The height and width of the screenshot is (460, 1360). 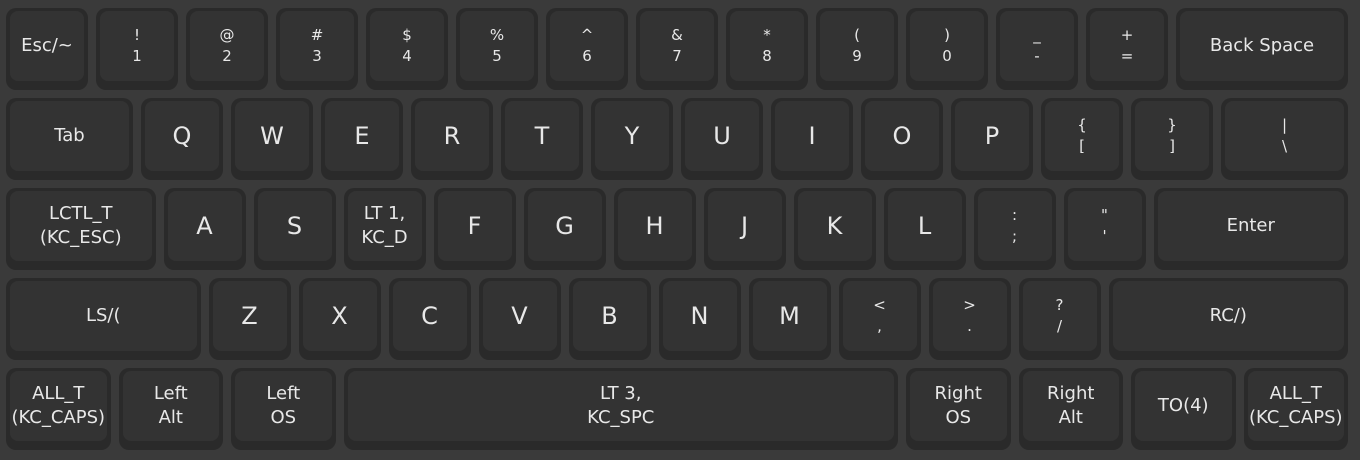 I want to click on key-e: E, so click(x=362, y=139).